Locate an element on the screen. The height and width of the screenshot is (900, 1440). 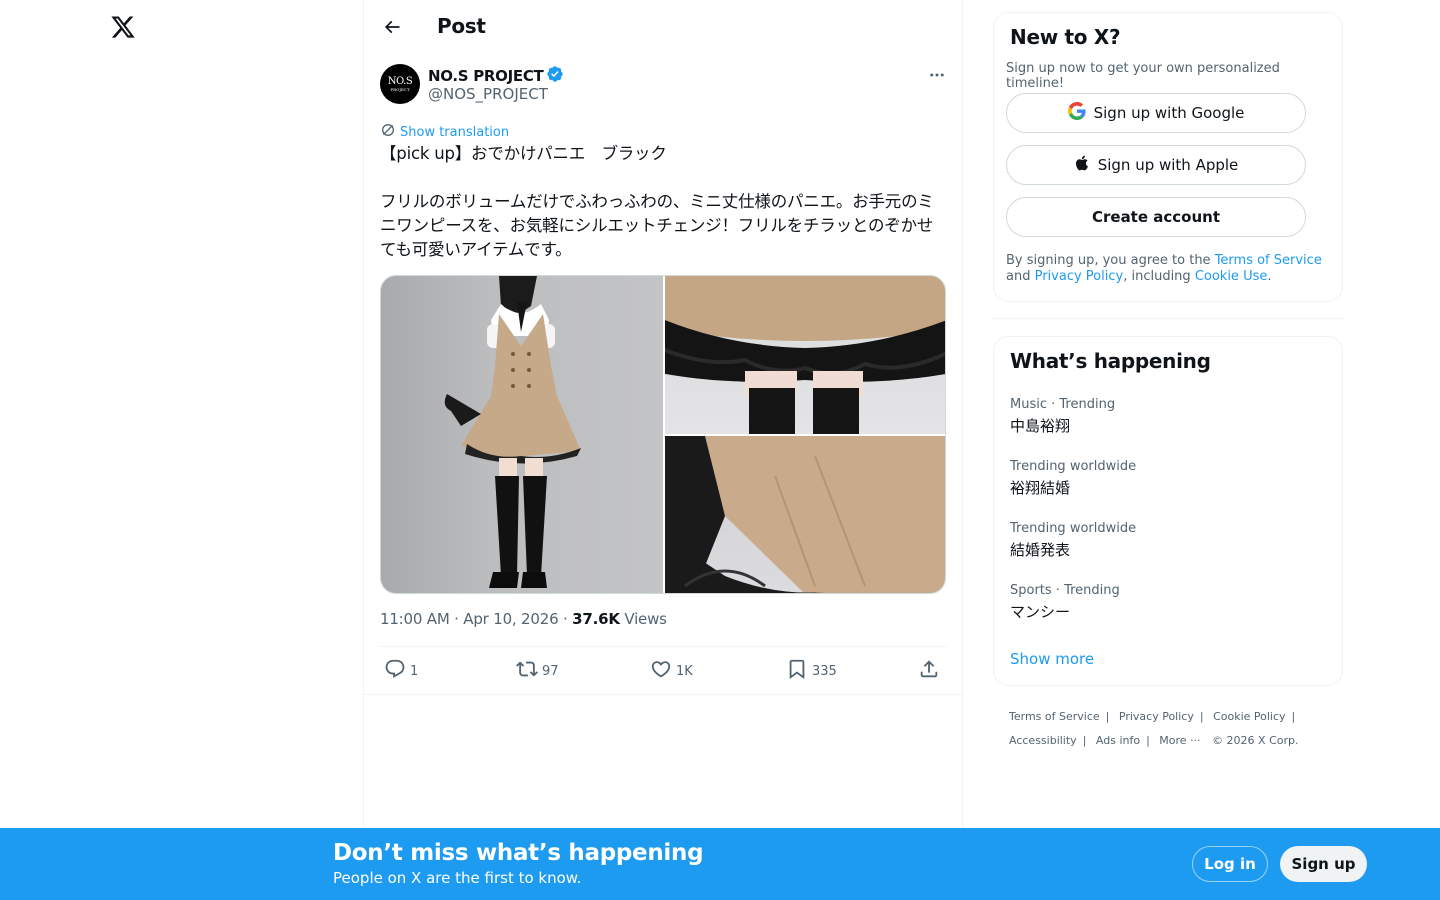
bookmark-icon is located at coordinates (797, 671).